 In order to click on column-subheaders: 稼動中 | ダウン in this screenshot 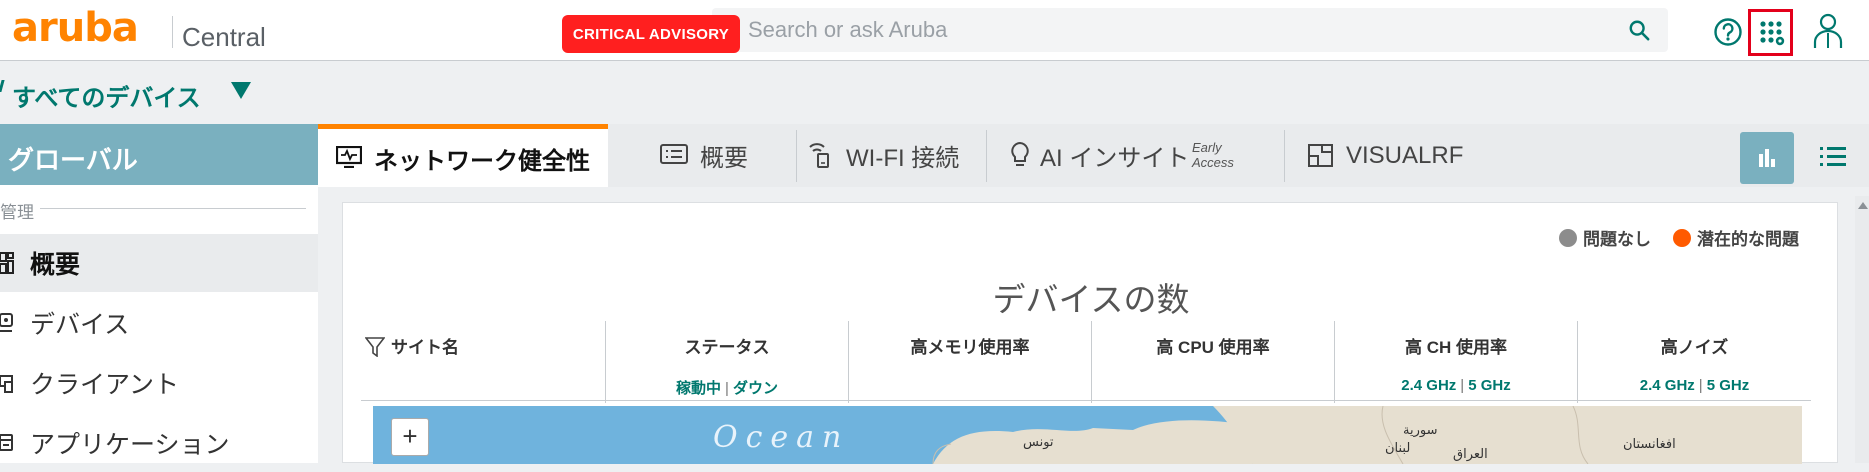, I will do `click(727, 388)`.